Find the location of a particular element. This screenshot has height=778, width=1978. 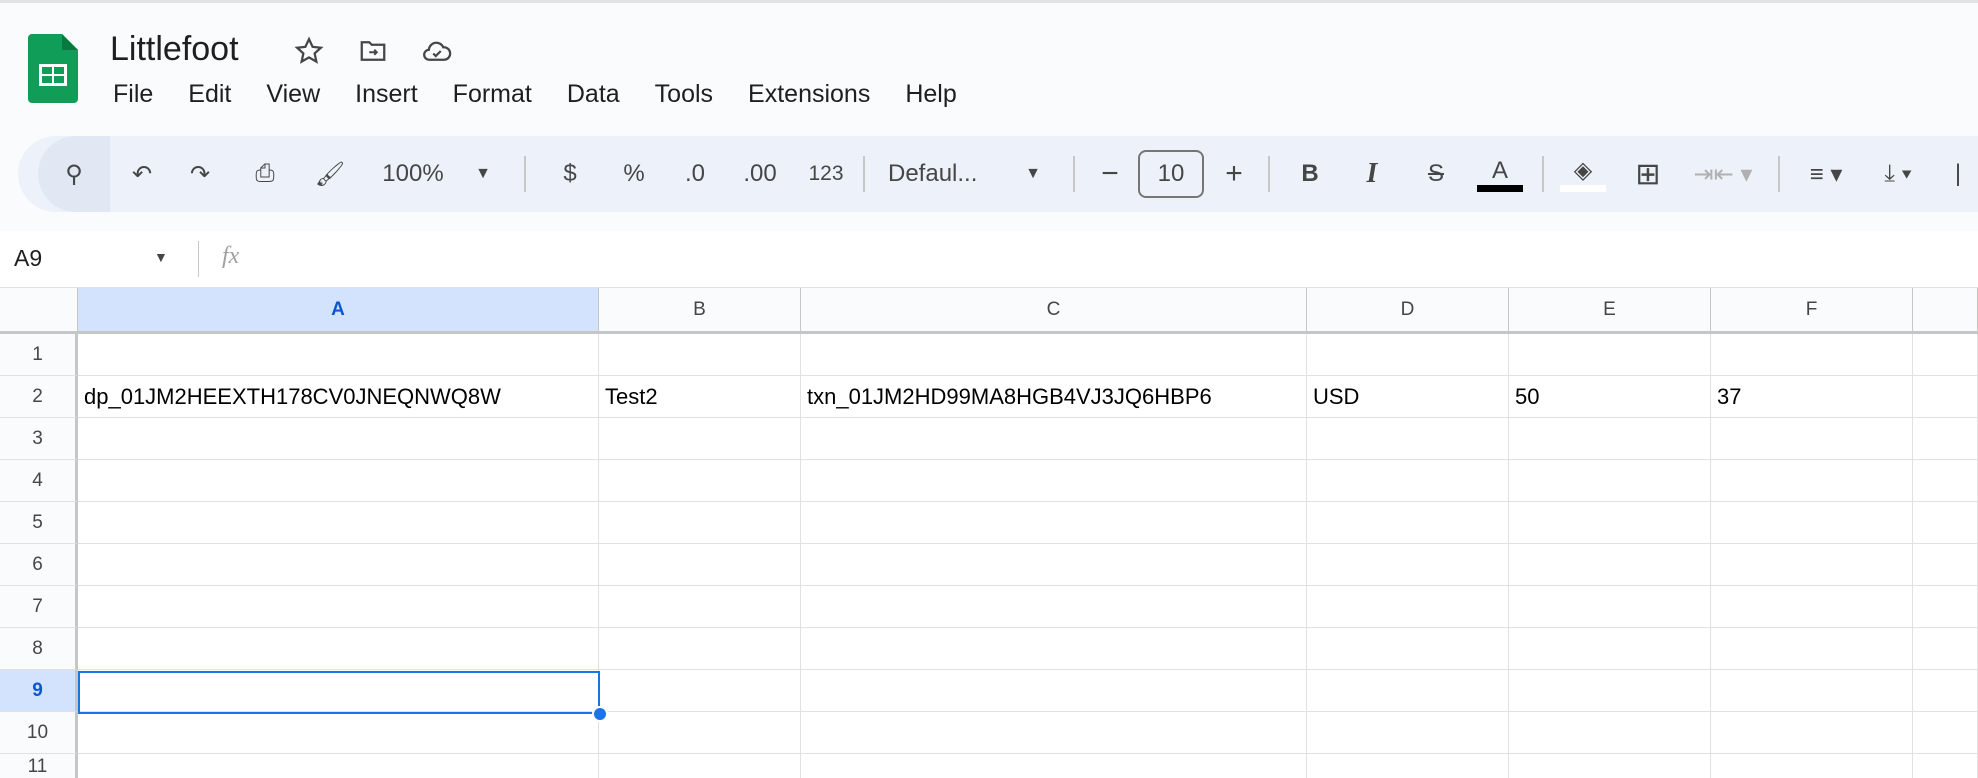

cell-B10 is located at coordinates (700, 733).